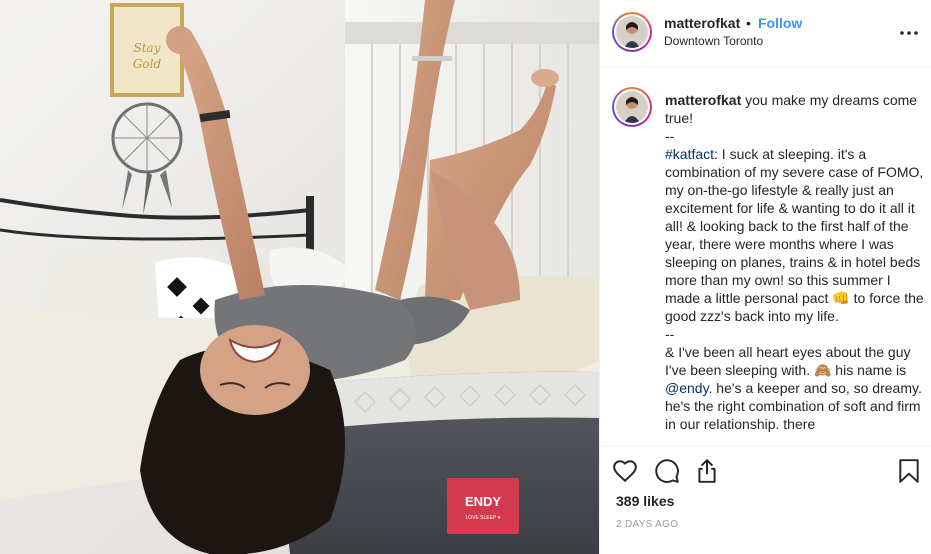 This screenshot has width=931, height=554. What do you see at coordinates (668, 472) in the screenshot?
I see `comment-icon` at bounding box center [668, 472].